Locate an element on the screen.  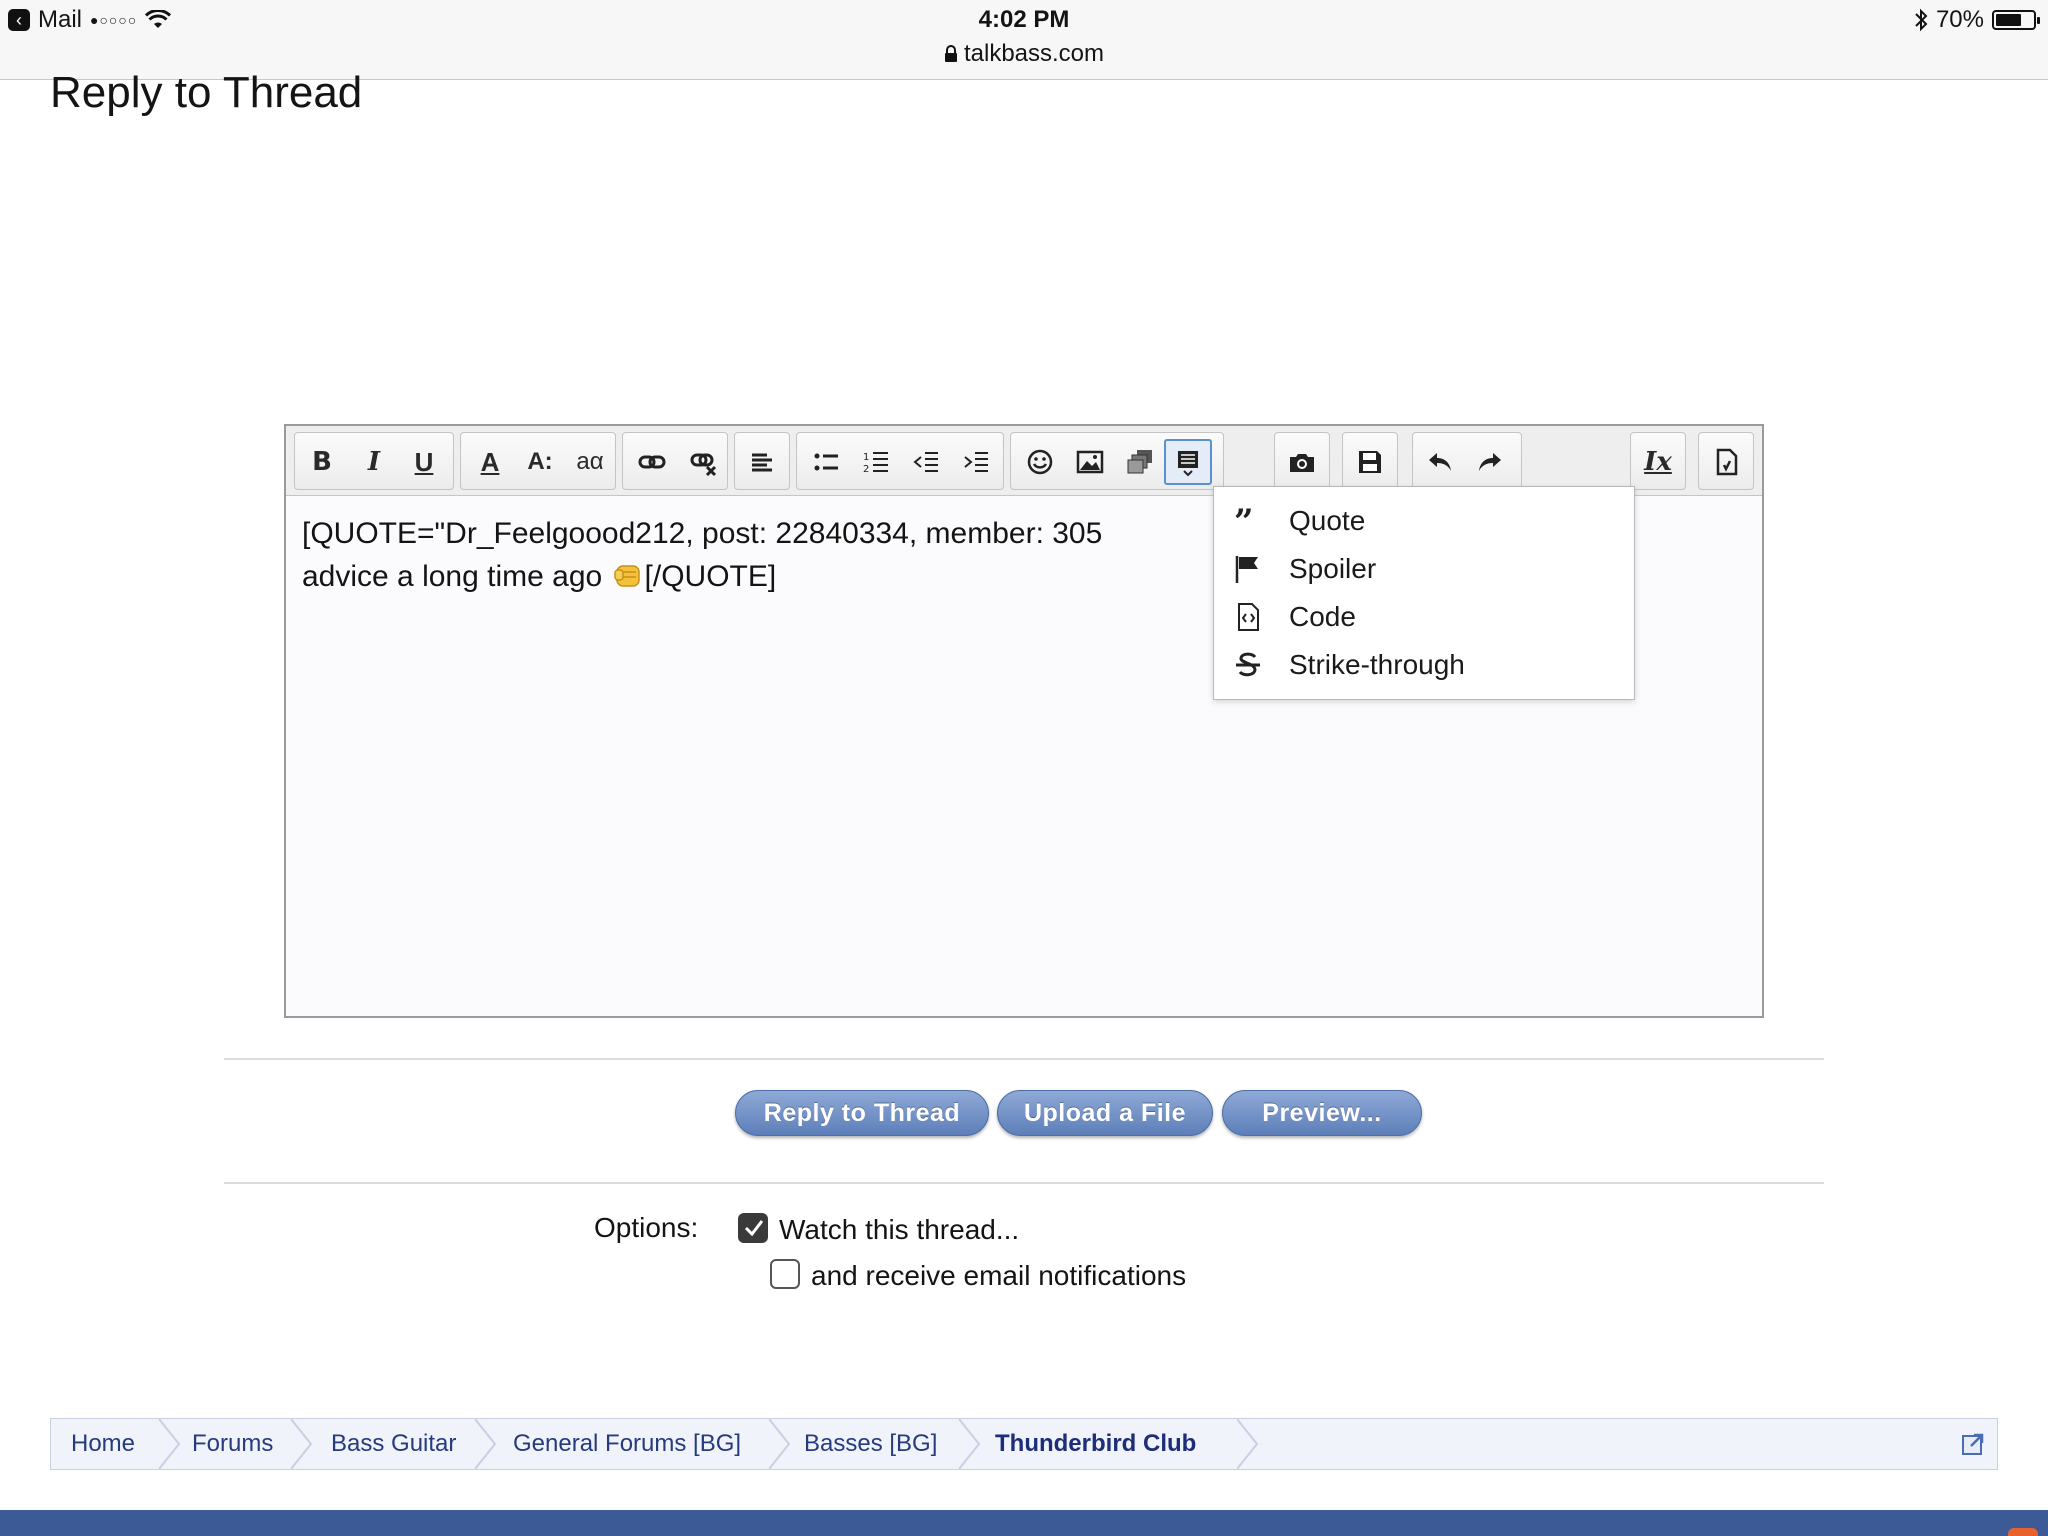
menu-item-label: Code is located at coordinates (1322, 616).